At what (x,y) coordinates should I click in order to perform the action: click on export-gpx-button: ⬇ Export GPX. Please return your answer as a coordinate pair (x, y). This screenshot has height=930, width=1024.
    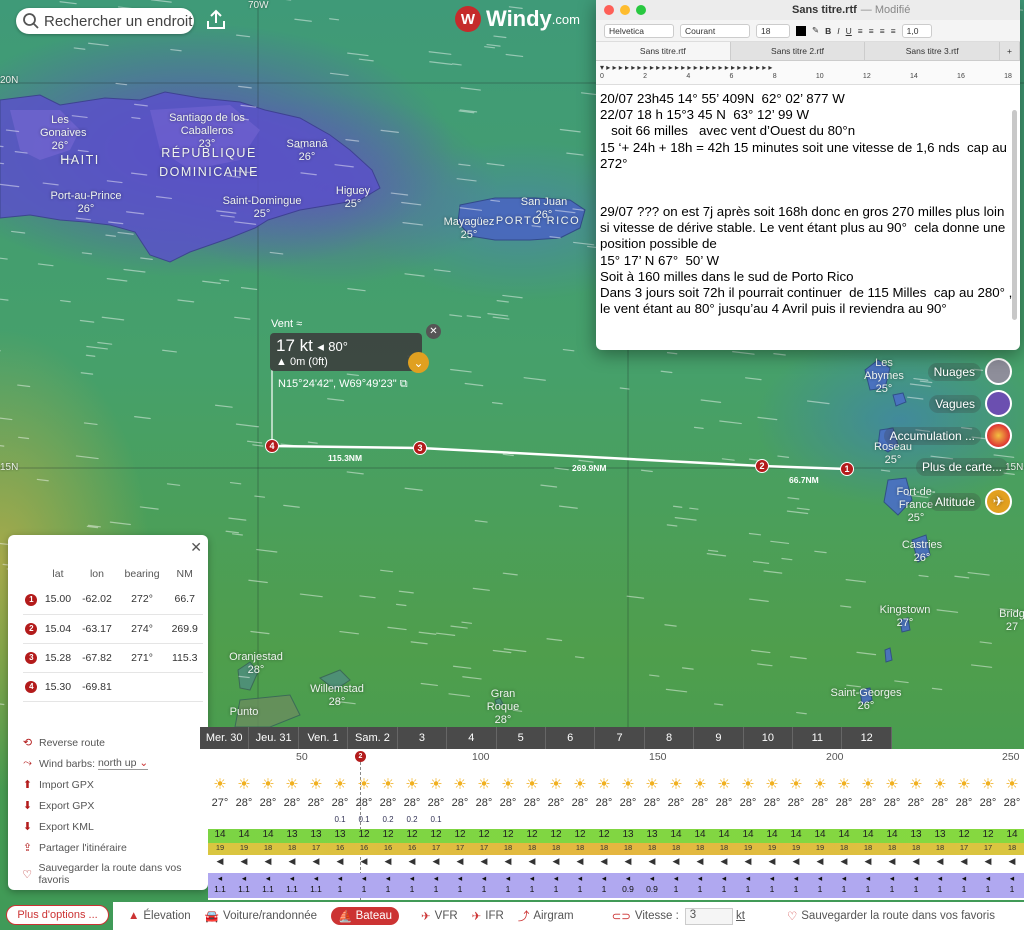
    Looking at the image, I should click on (58, 806).